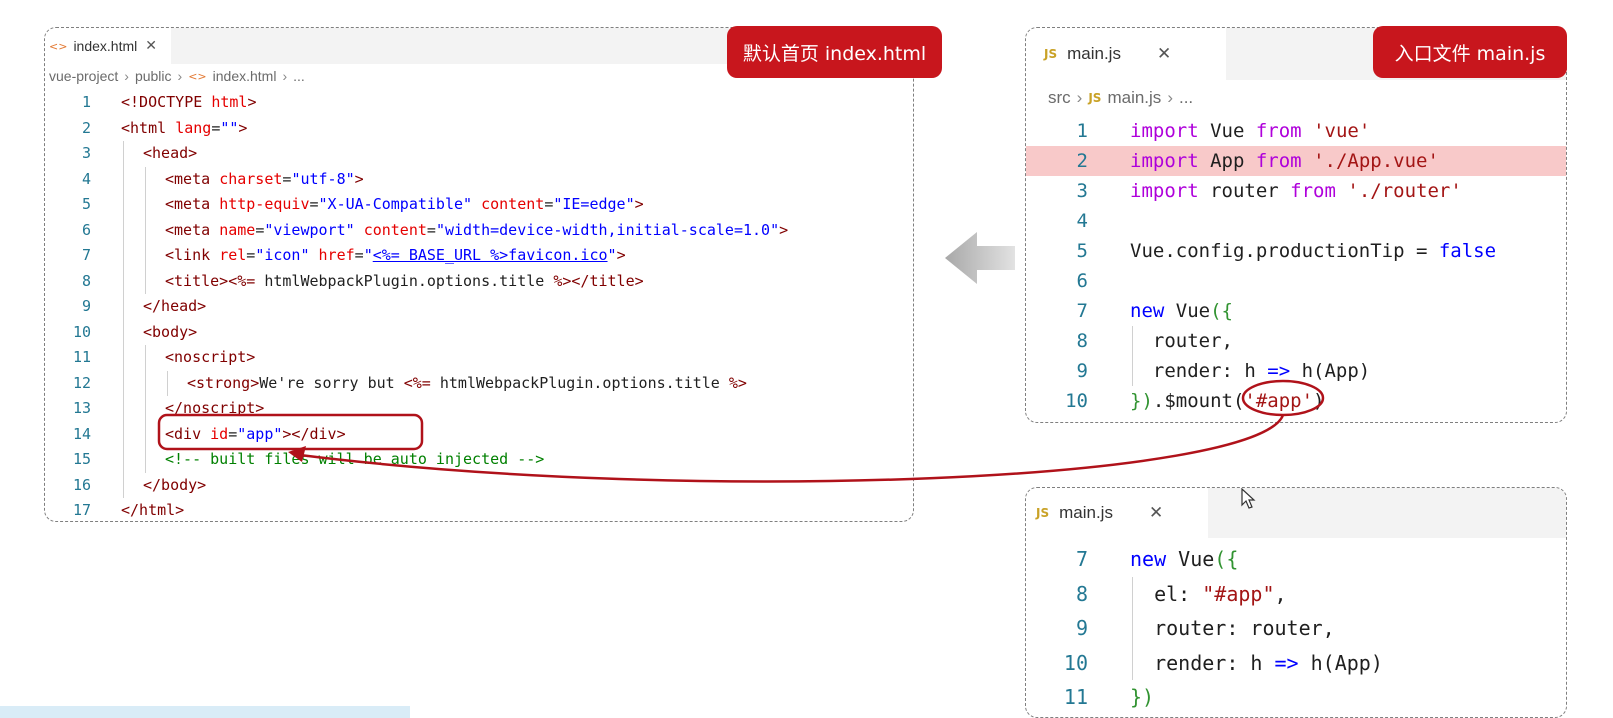 The width and height of the screenshot is (1613, 718). Describe the element at coordinates (1283, 398) in the screenshot. I see `mount-app-highlight-ellipse` at that location.